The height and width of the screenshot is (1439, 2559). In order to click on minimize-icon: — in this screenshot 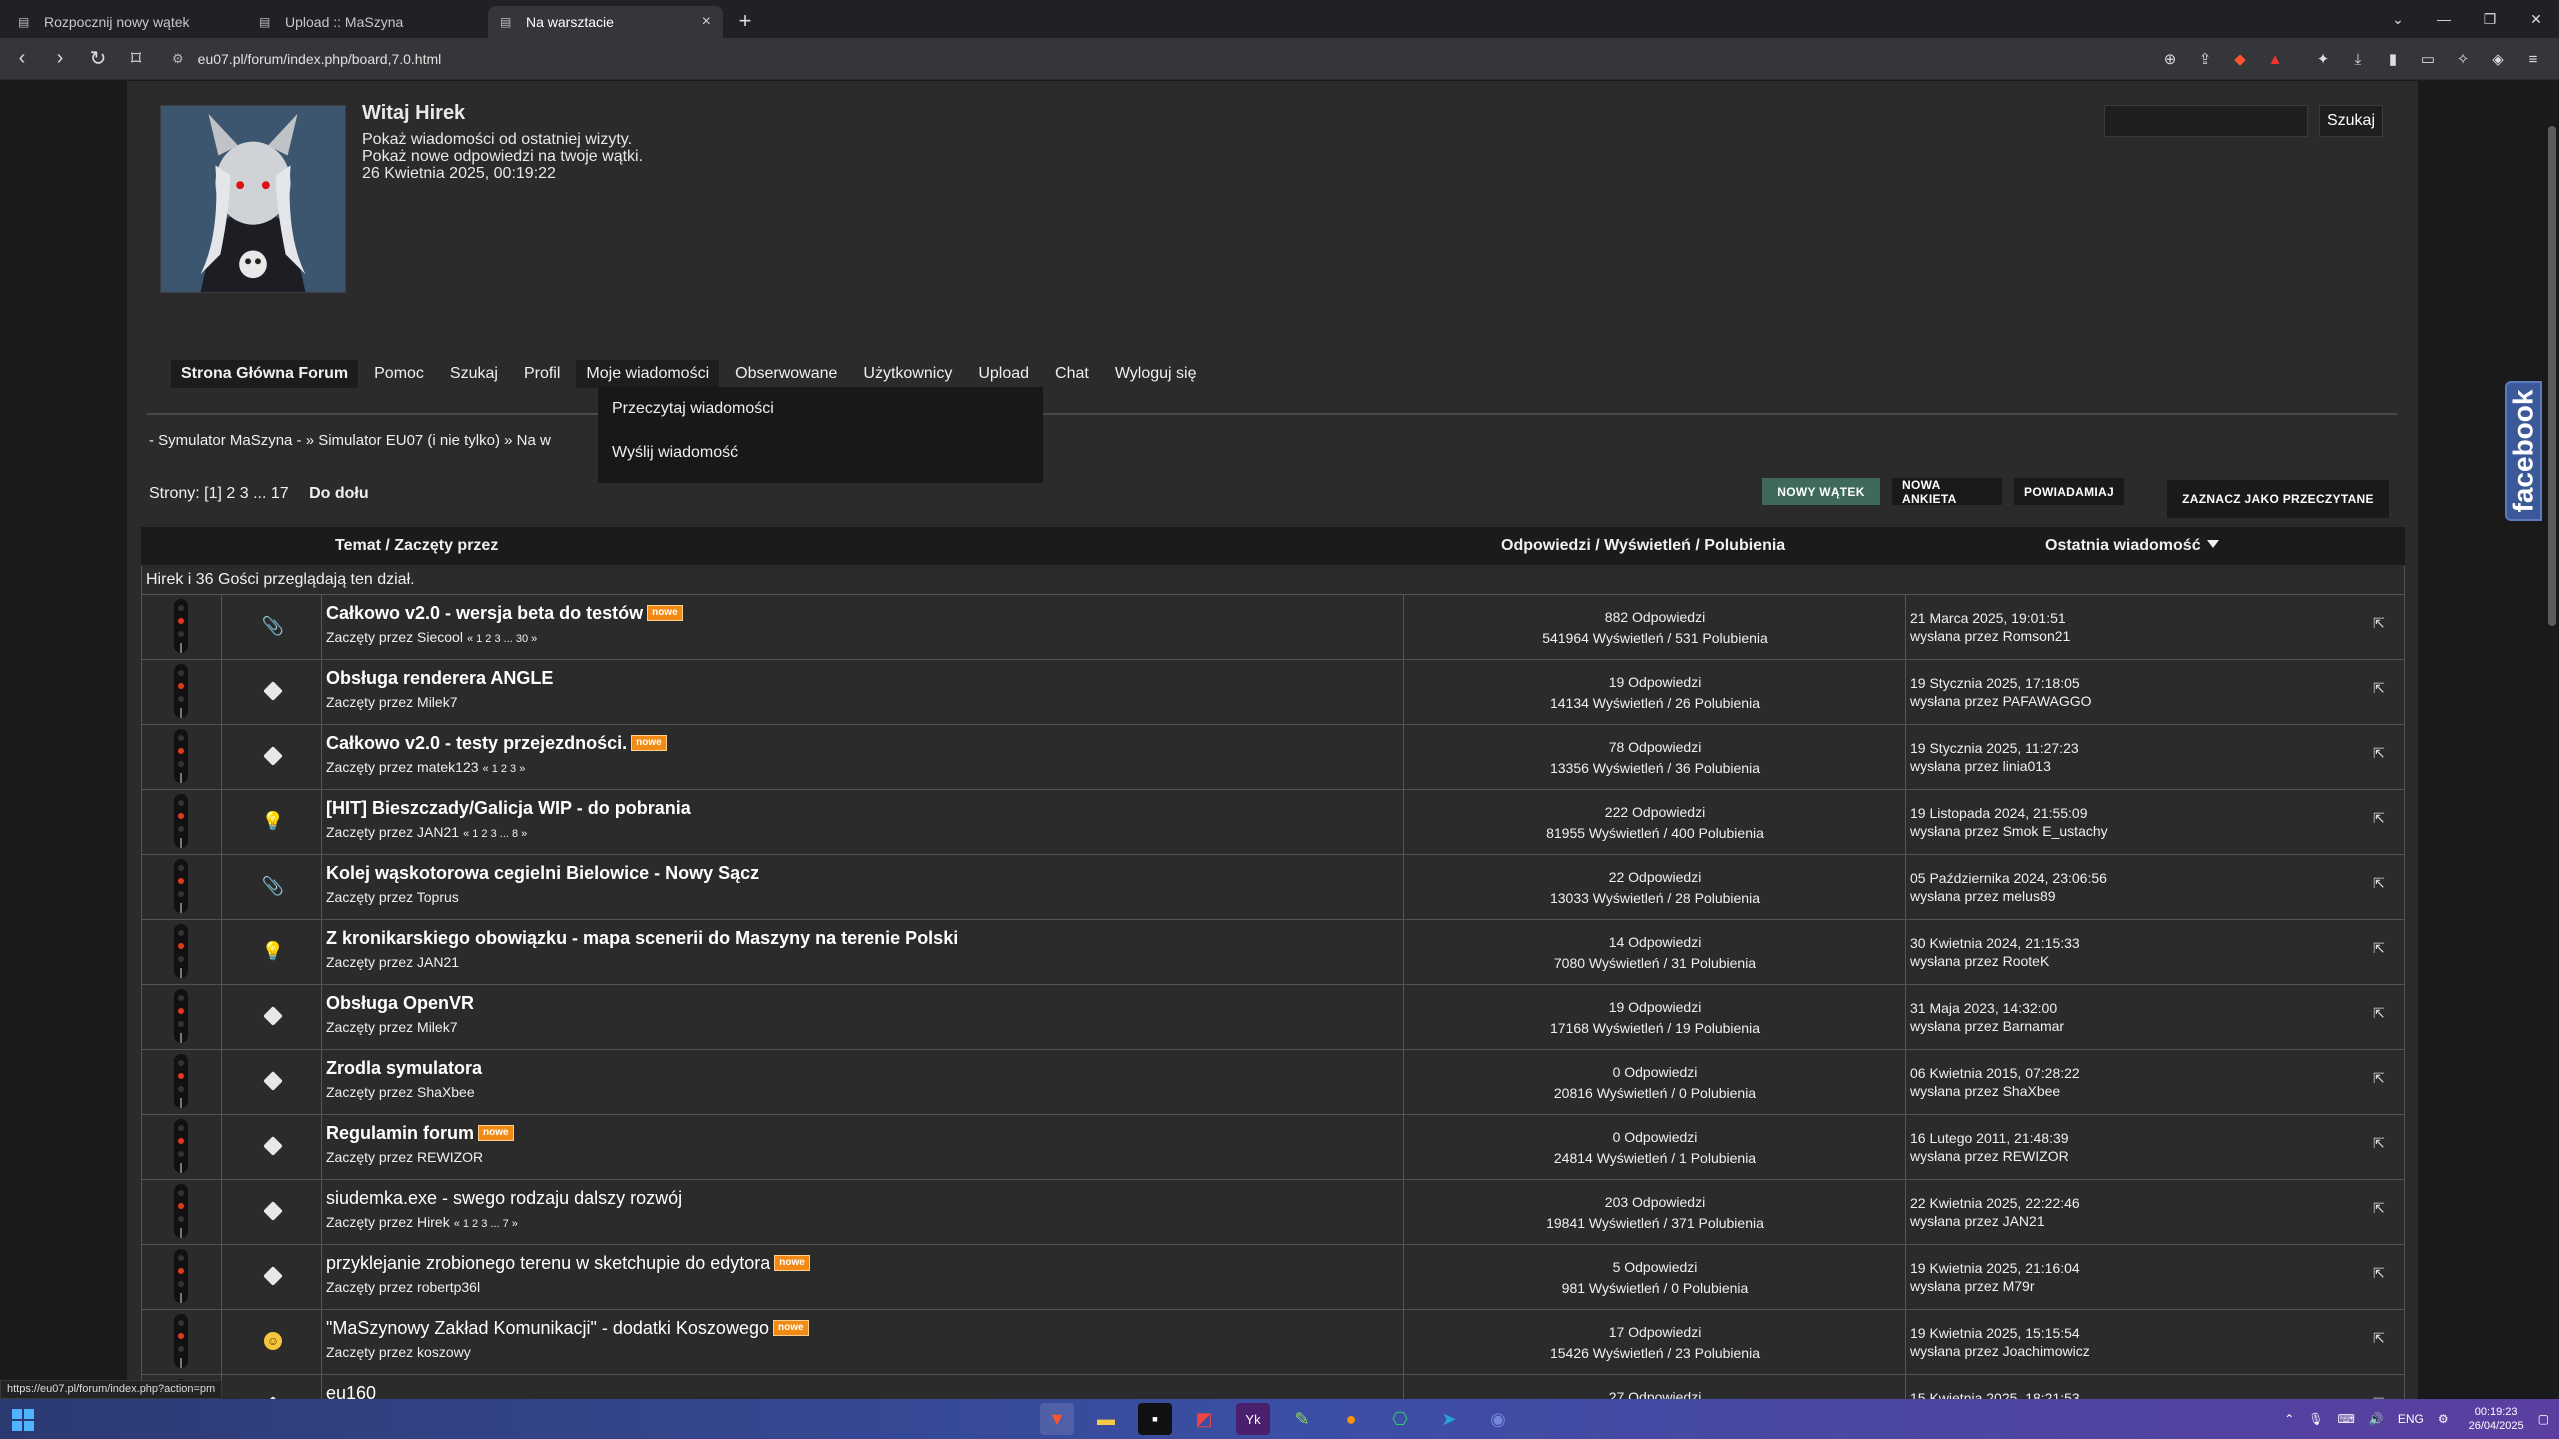, I will do `click(2444, 19)`.